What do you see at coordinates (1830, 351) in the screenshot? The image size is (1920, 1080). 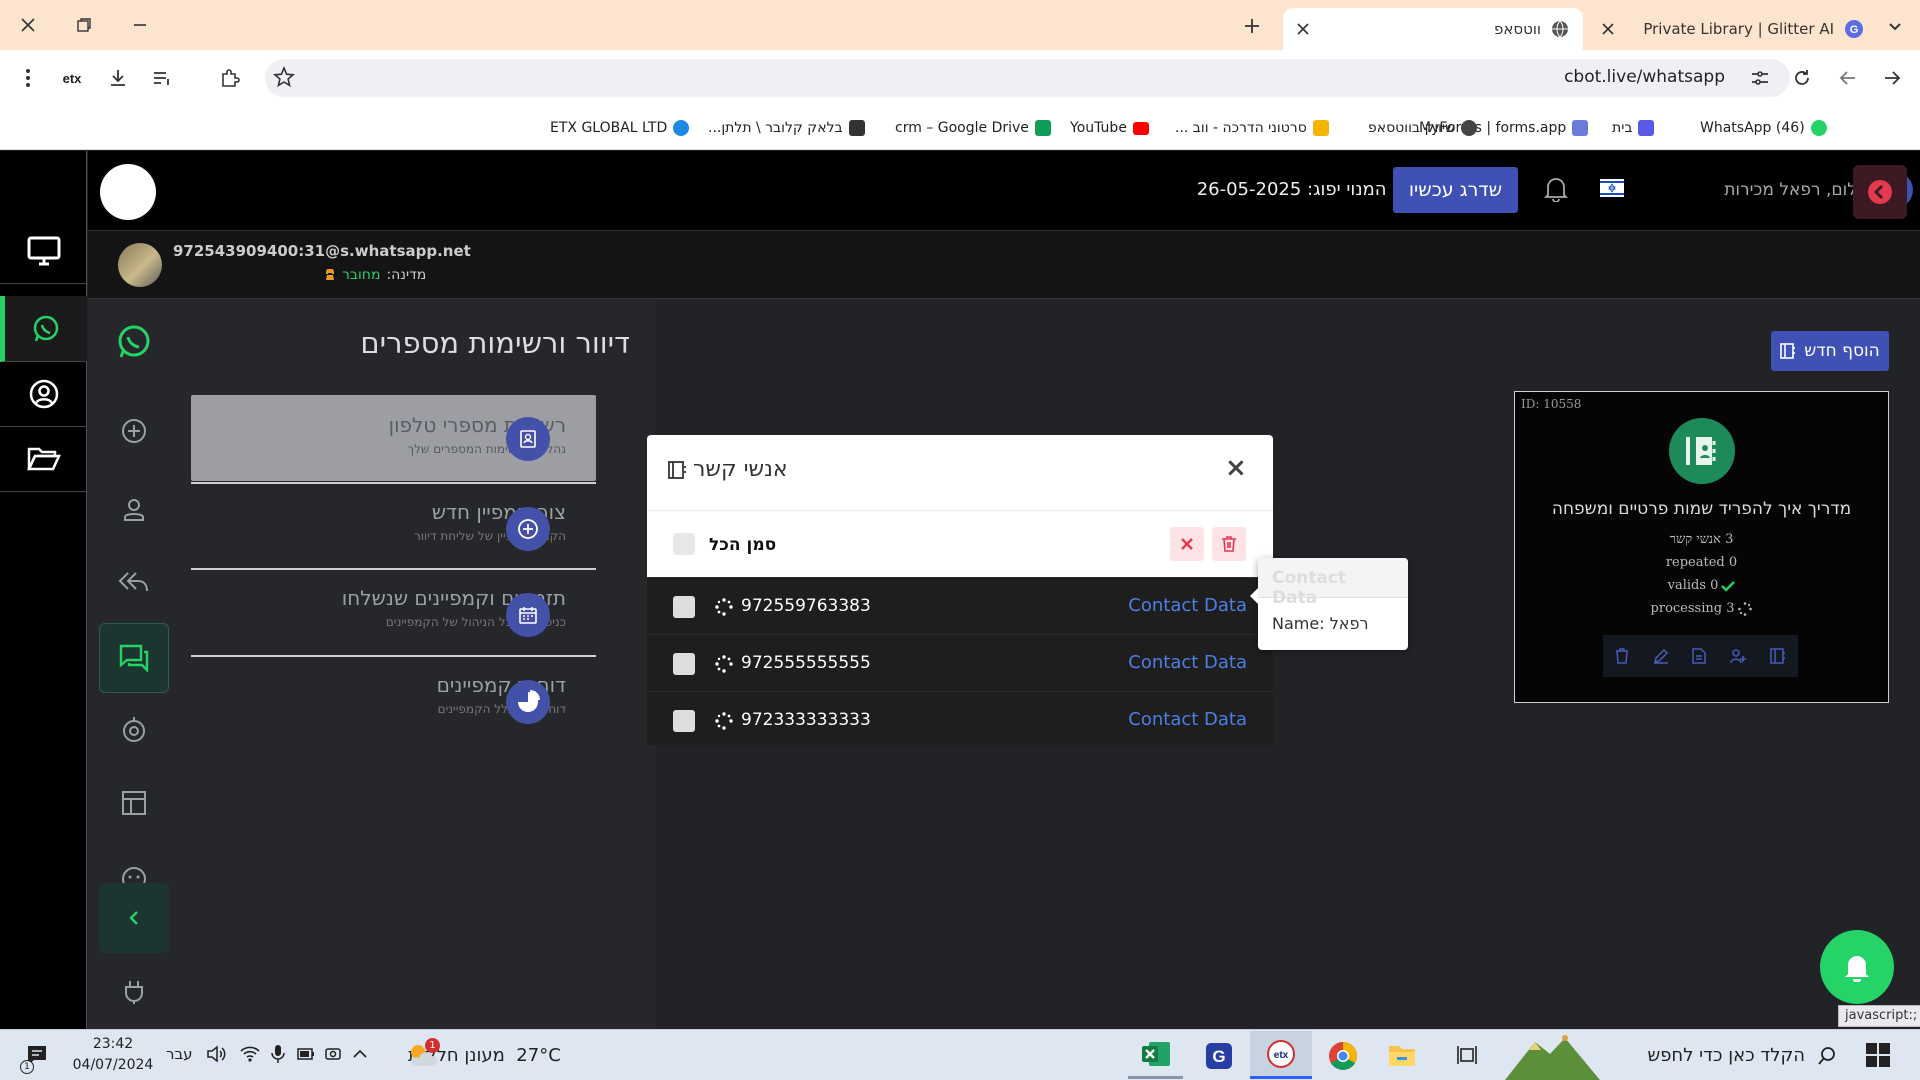 I see `add-new-button: הוסף חדש` at bounding box center [1830, 351].